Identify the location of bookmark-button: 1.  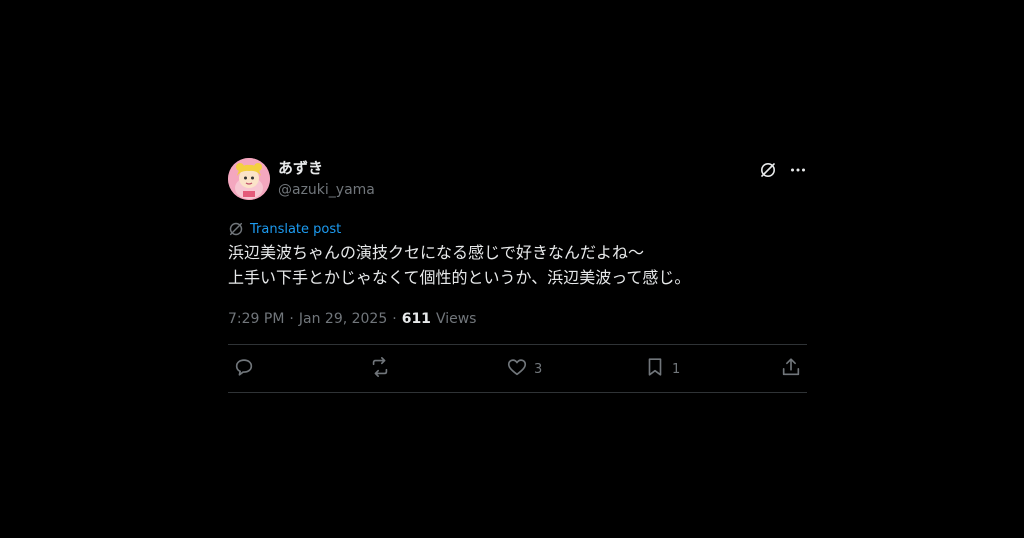
(662, 369).